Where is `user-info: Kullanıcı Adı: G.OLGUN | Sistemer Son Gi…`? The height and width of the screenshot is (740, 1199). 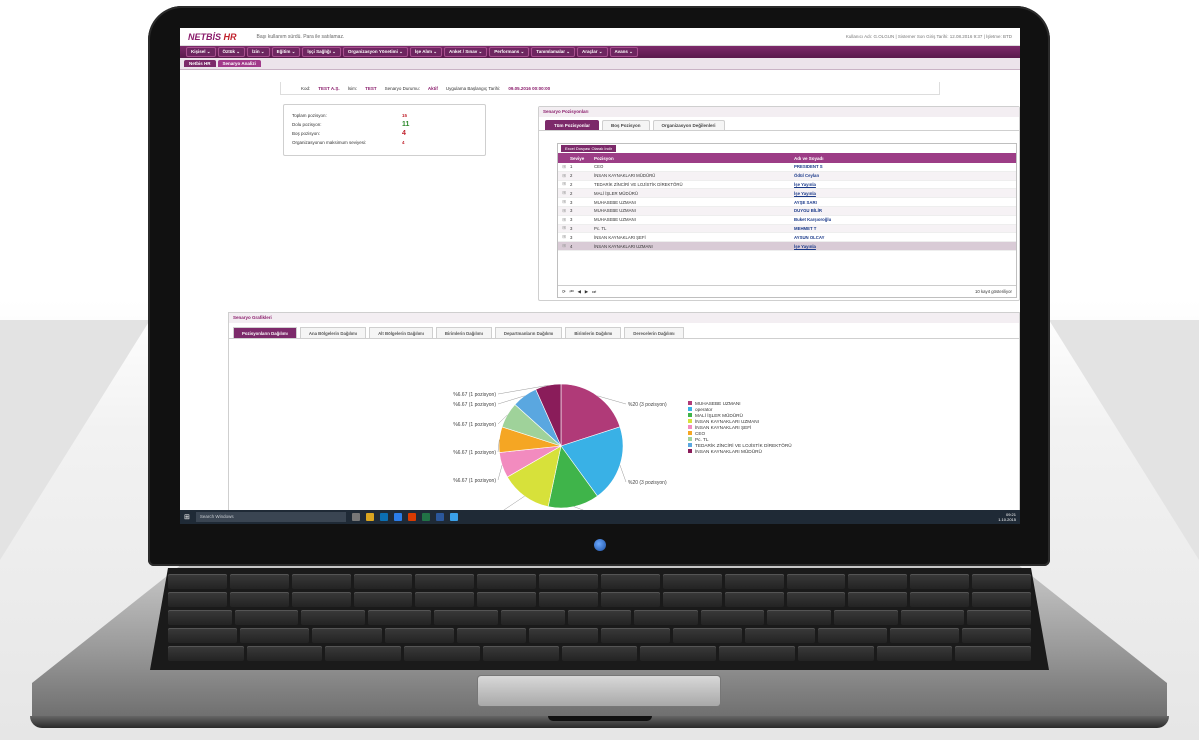 user-info: Kullanıcı Adı: G.OLGUN | Sistemer Son Gi… is located at coordinates (928, 36).